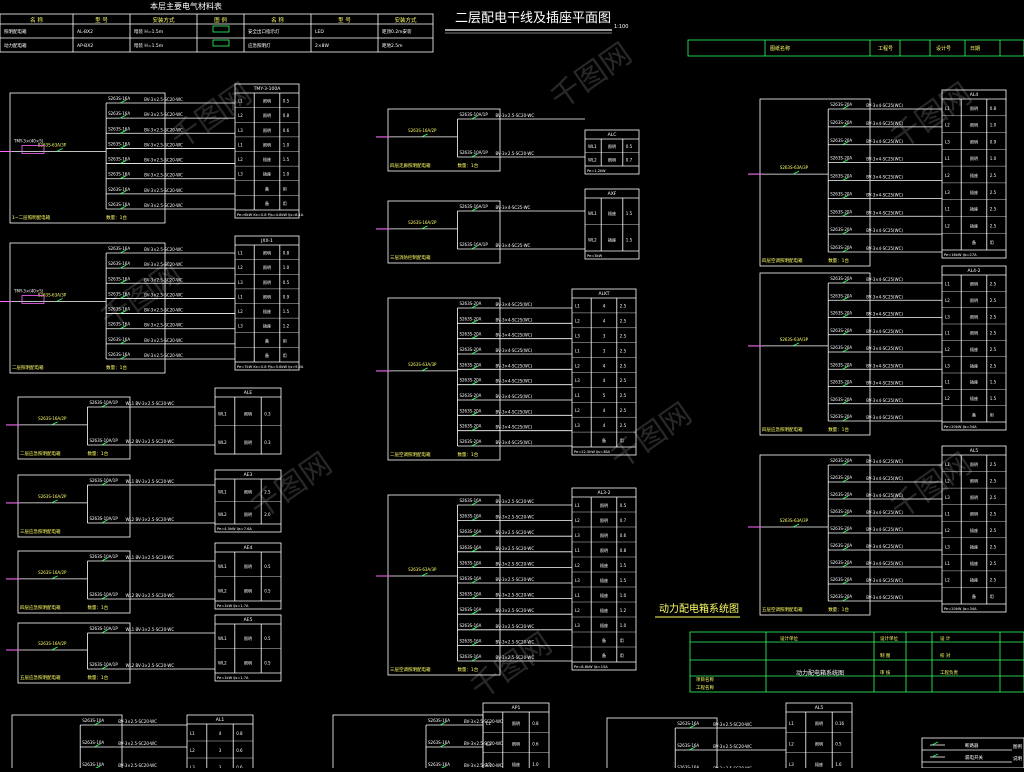 Image resolution: width=1024 pixels, height=772 pixels. What do you see at coordinates (1017, 746) in the screenshot?
I see `legend-side: 图例` at bounding box center [1017, 746].